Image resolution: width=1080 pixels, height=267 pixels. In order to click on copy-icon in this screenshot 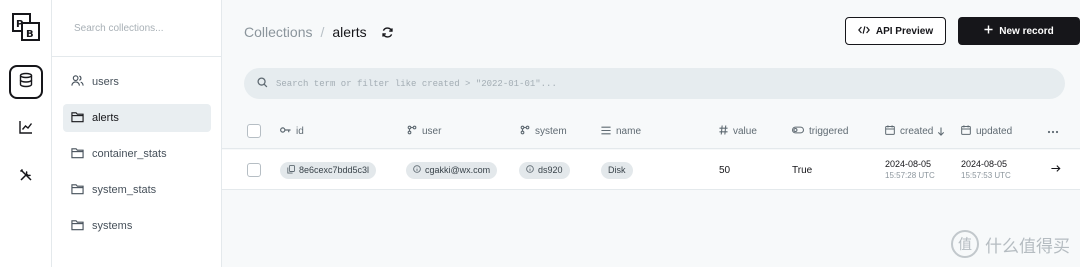, I will do `click(293, 170)`.